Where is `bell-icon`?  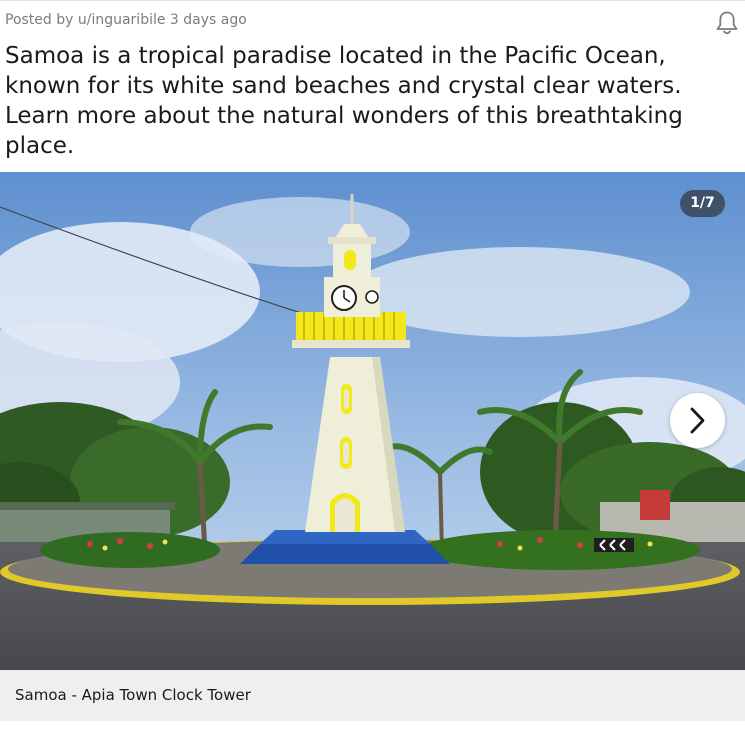 bell-icon is located at coordinates (727, 23).